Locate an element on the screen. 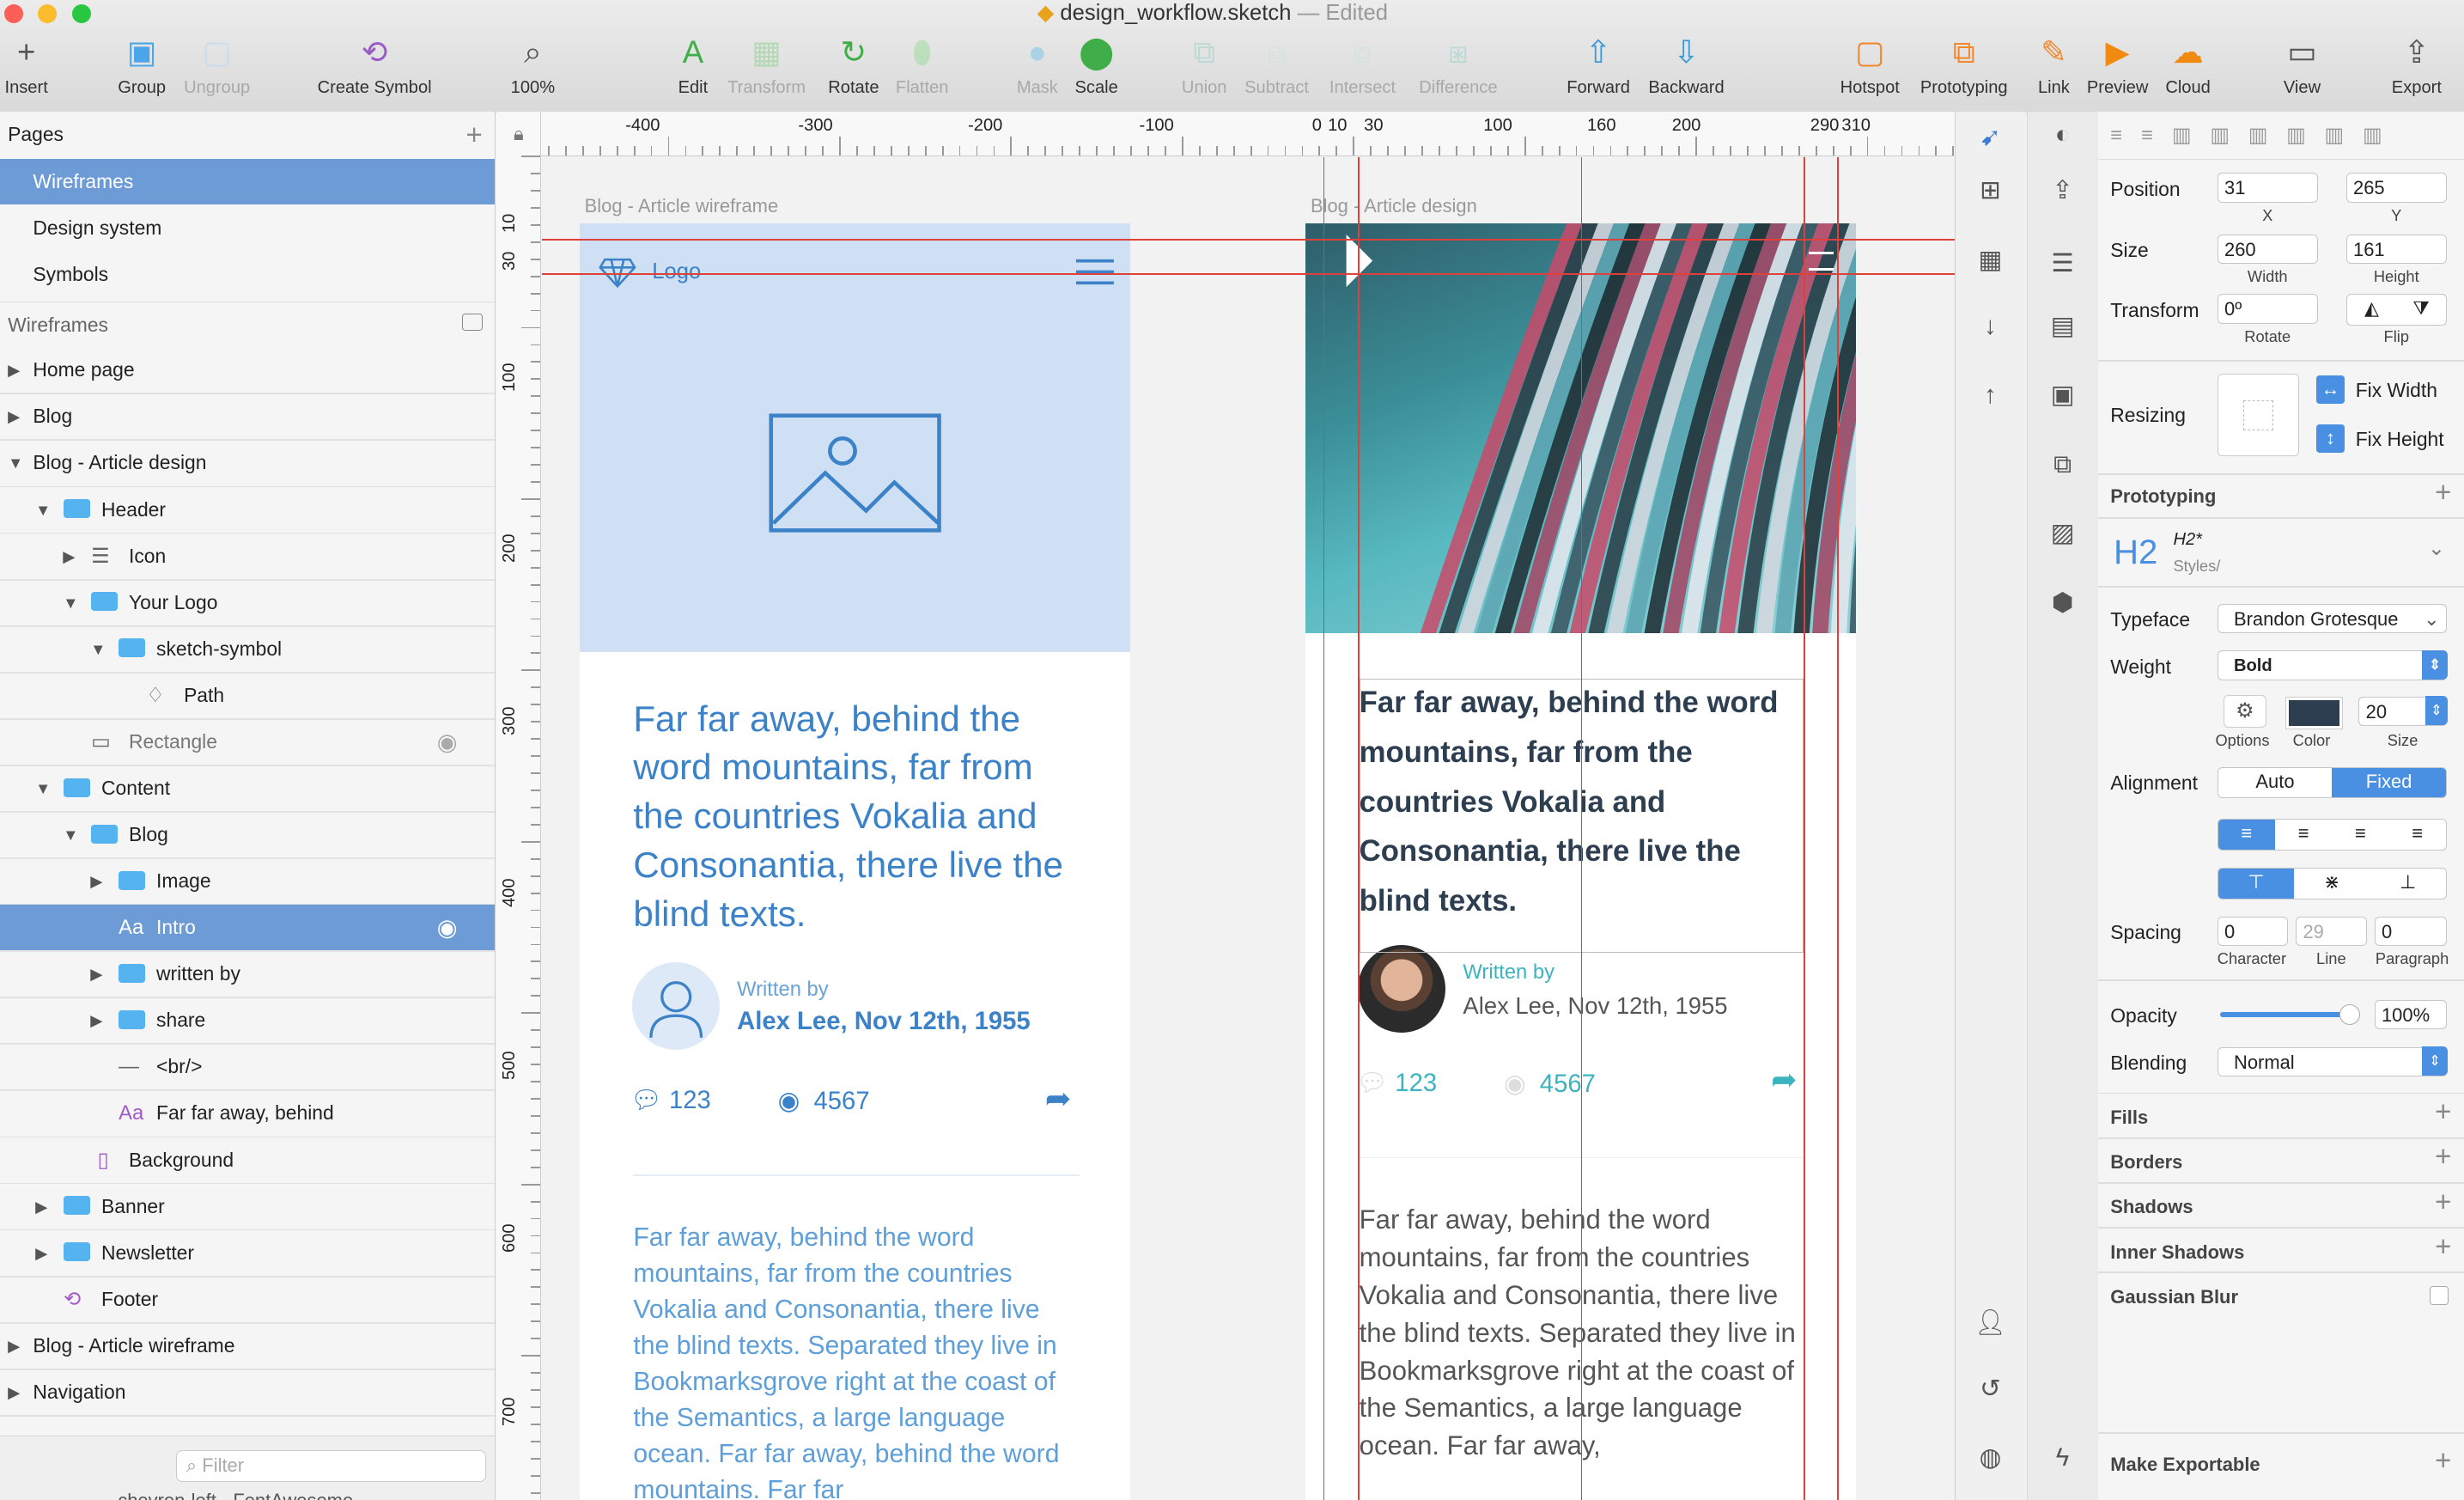  align-buttons-icon: ≡≡▥▥▥▥▥▥ is located at coordinates (2255, 135).